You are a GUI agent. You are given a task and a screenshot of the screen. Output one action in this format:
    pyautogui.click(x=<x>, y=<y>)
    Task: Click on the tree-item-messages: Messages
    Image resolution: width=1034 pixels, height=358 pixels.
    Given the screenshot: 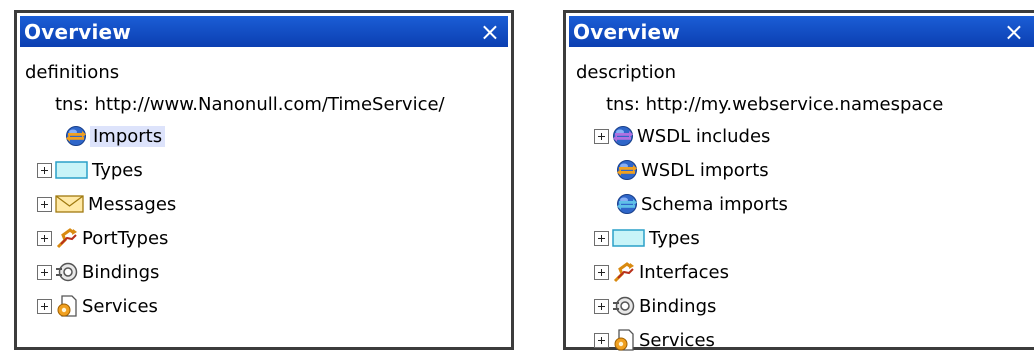 What is the action you would take?
    pyautogui.click(x=106, y=204)
    